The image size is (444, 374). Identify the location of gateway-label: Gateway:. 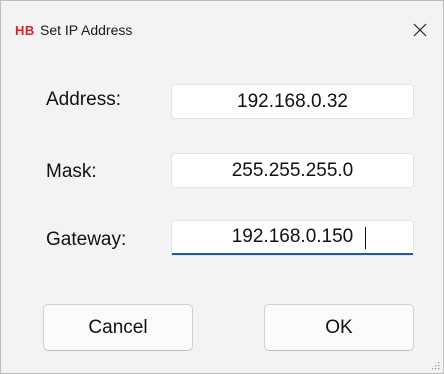
(86, 239).